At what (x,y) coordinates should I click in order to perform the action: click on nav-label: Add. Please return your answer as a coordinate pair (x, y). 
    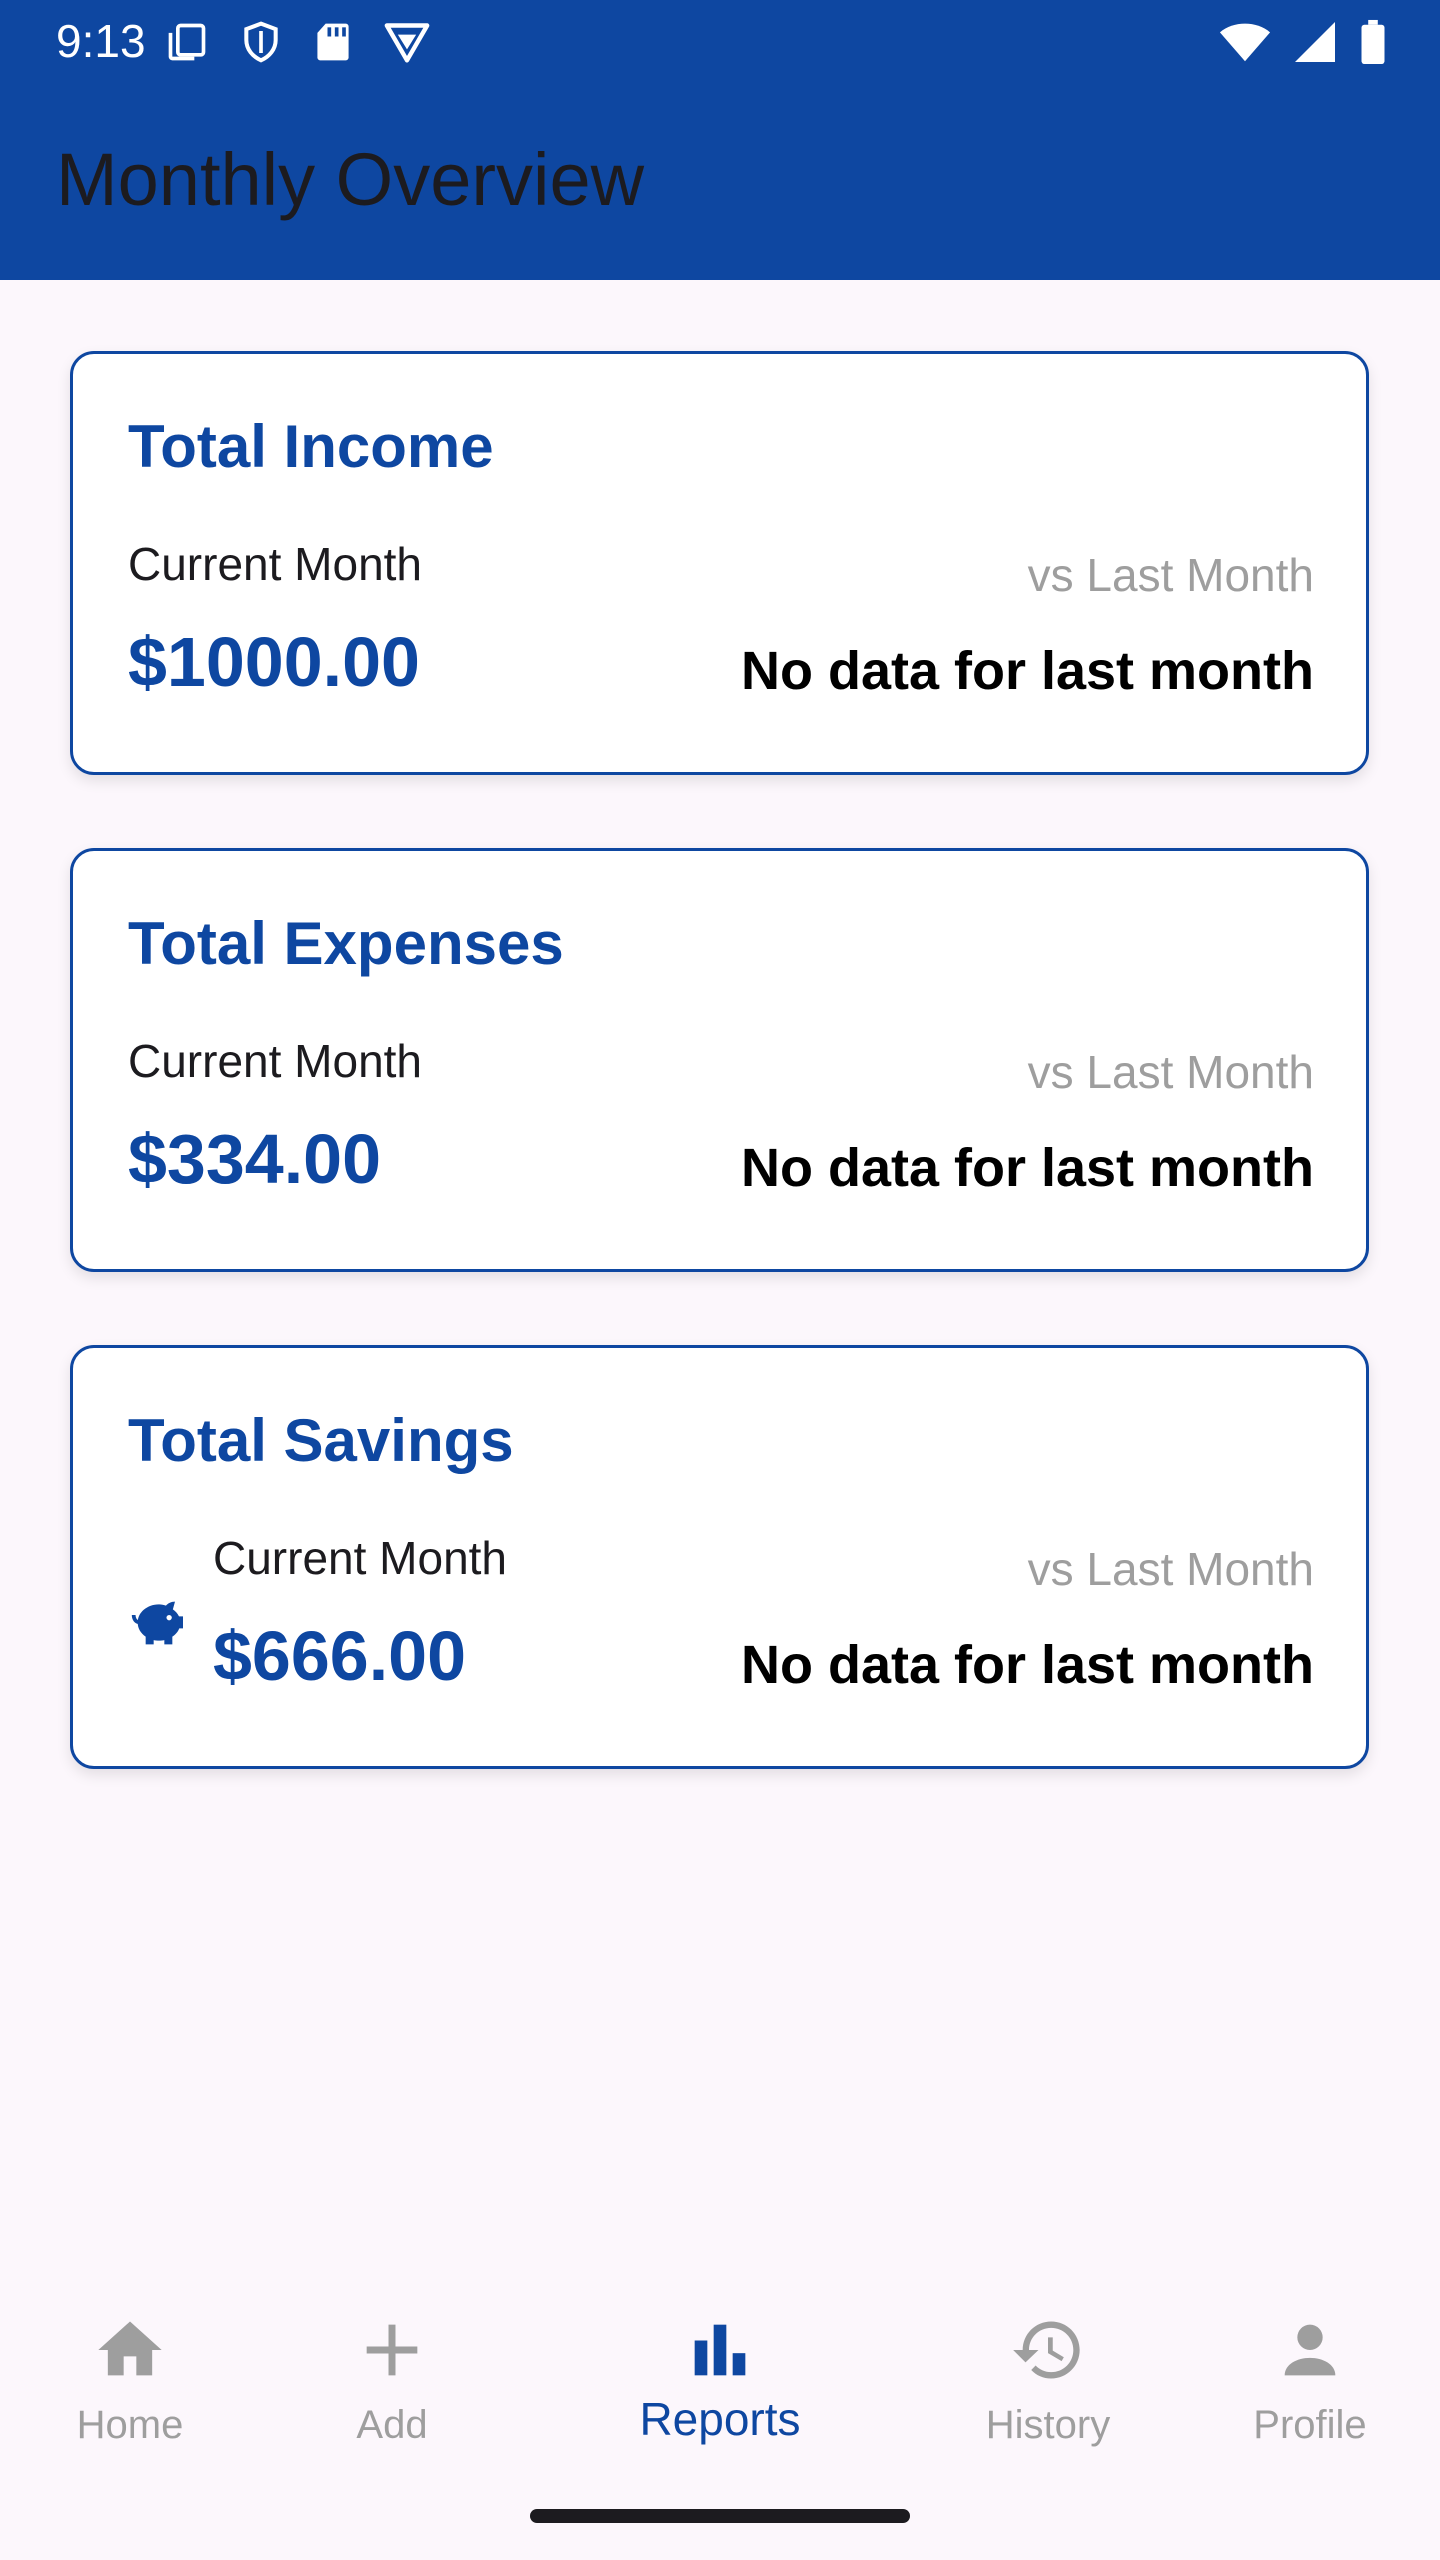
    Looking at the image, I should click on (392, 2425).